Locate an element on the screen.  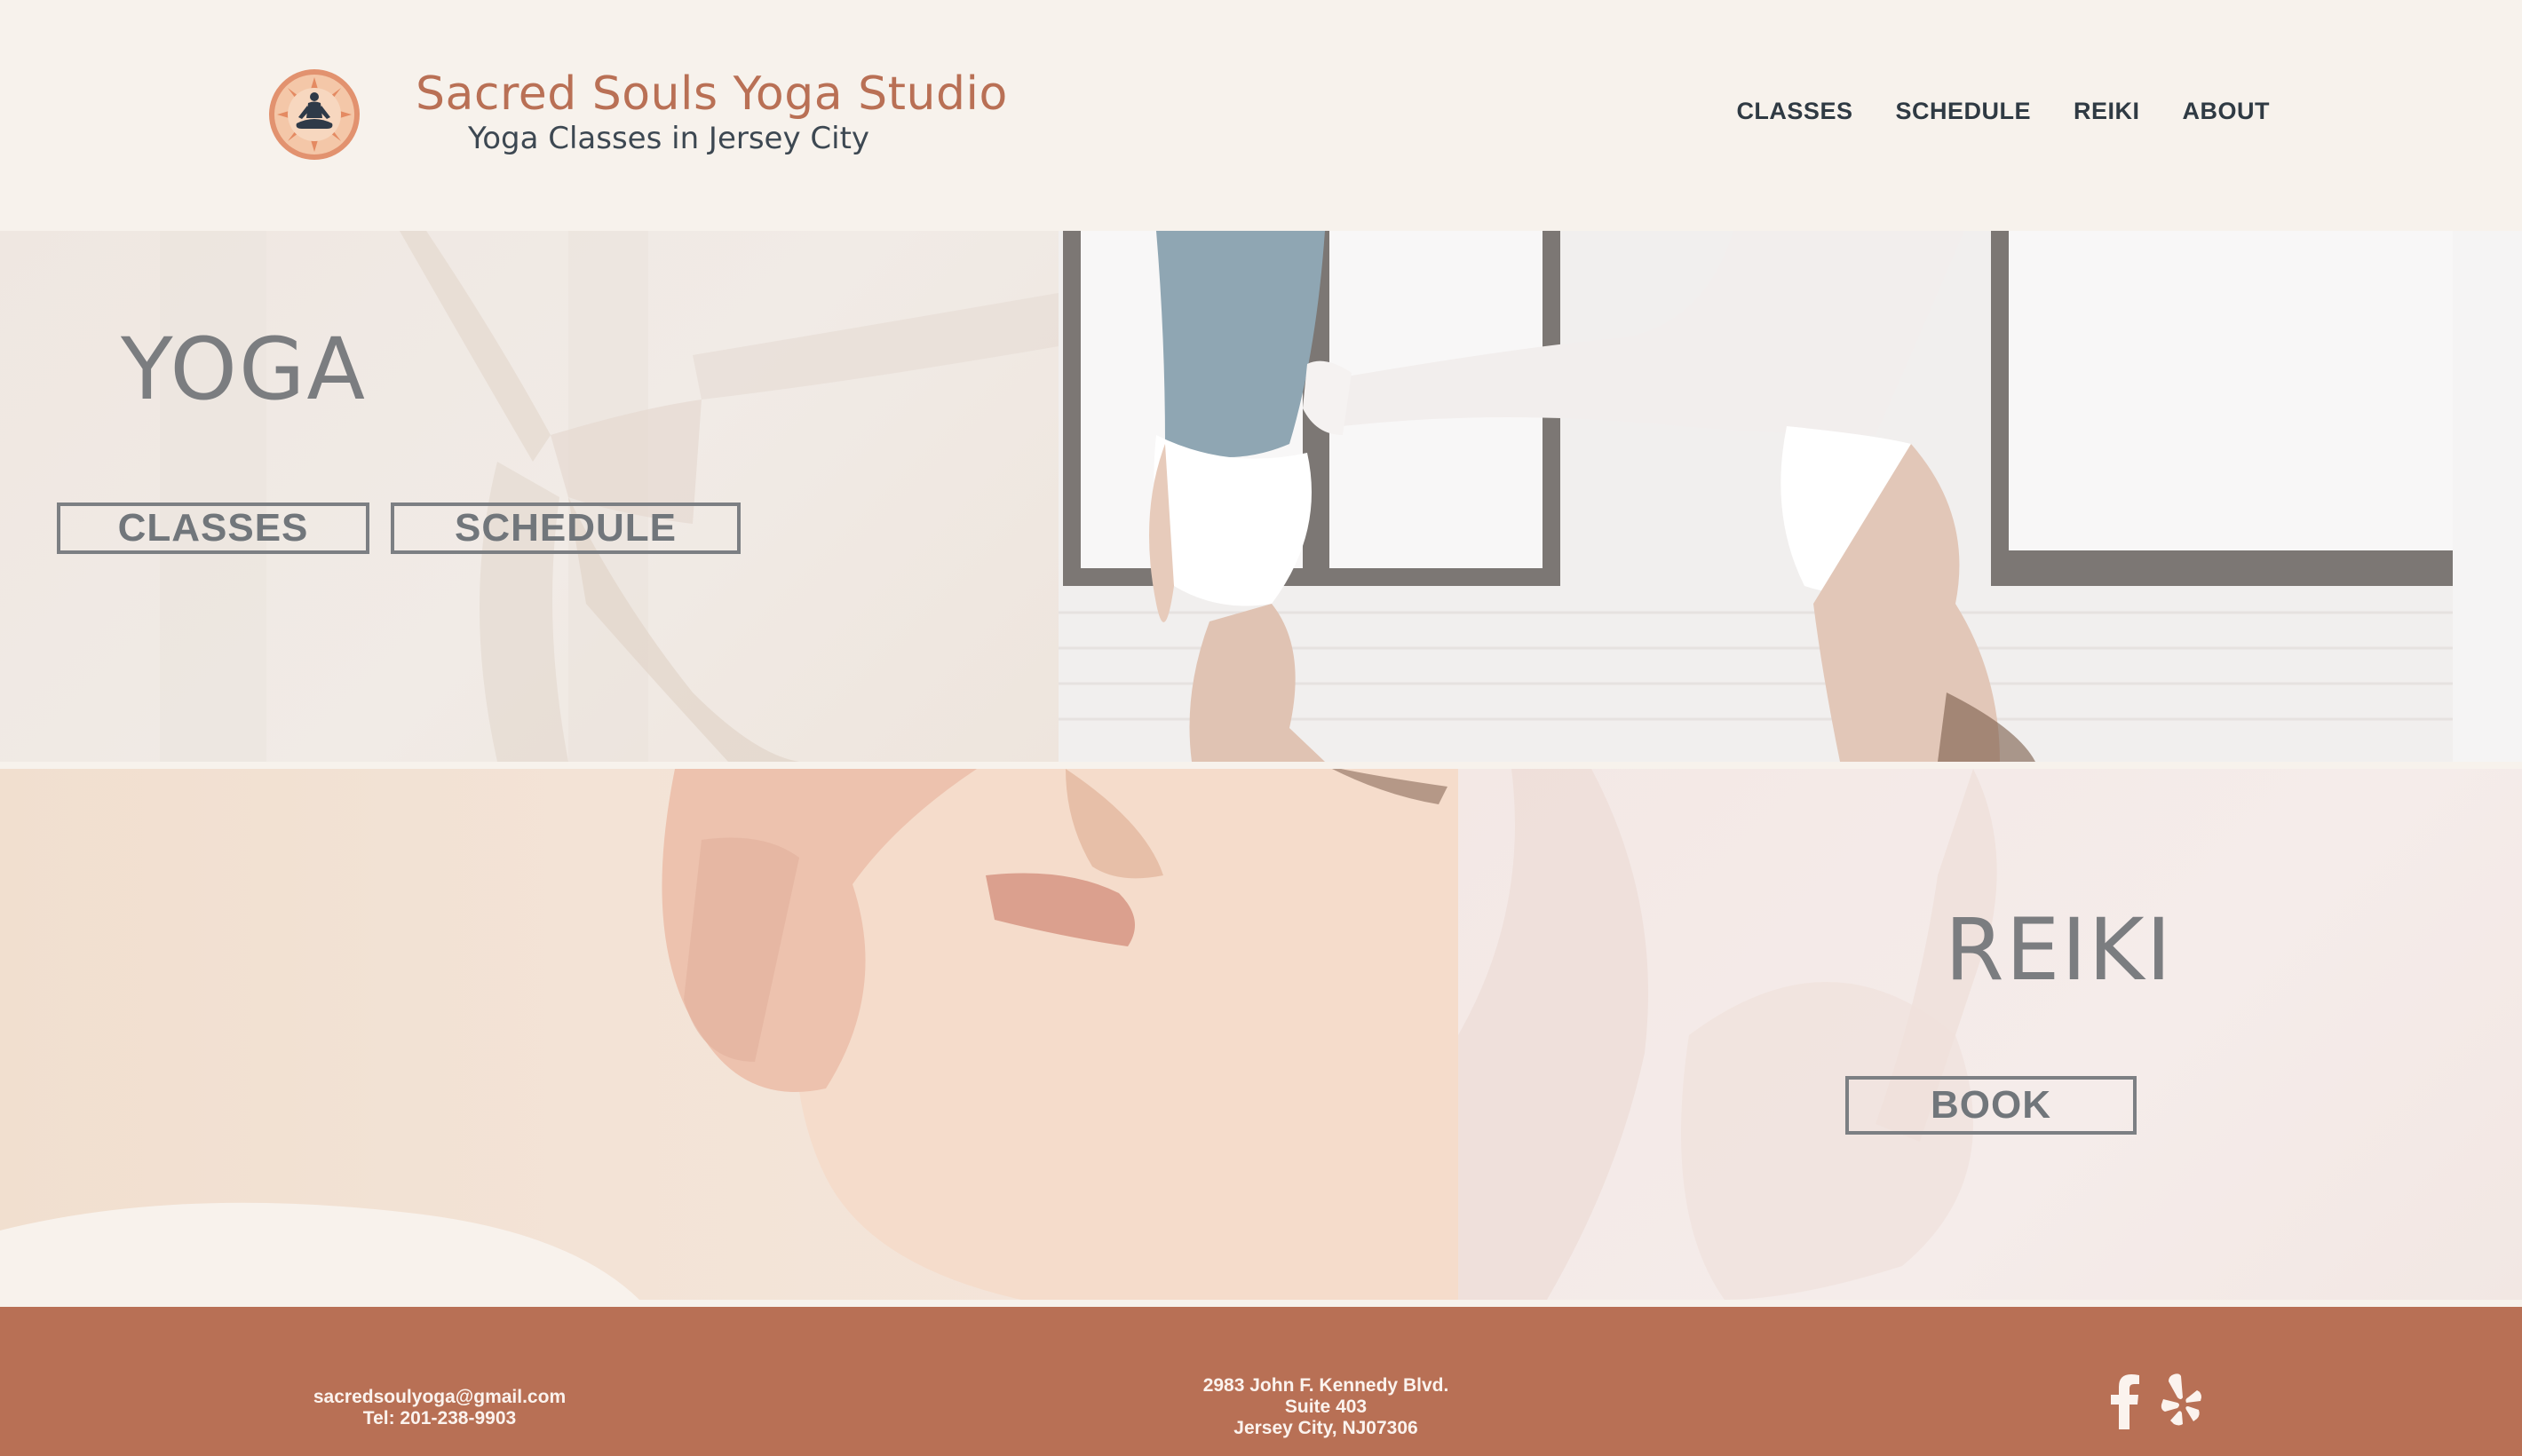
site-title: Sacred Souls Yoga Studio is located at coordinates (711, 94).